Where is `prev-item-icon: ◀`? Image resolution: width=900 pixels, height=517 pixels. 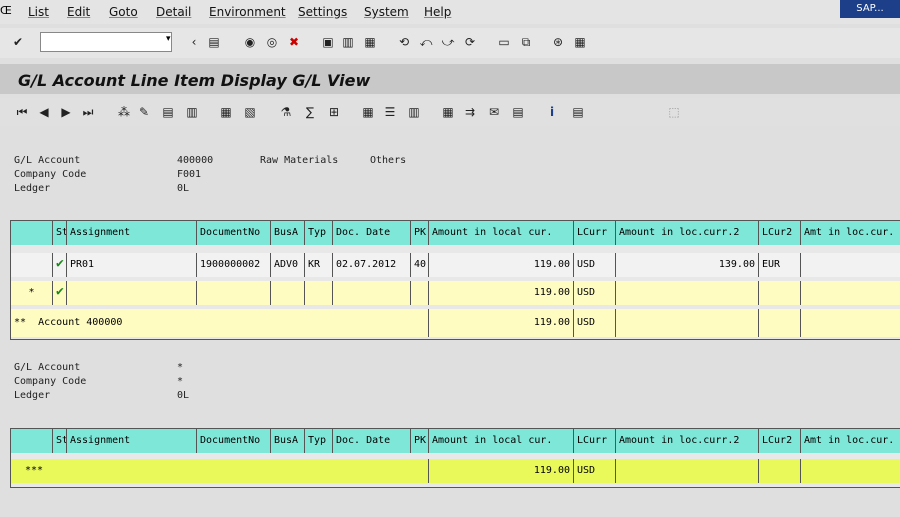 prev-item-icon: ◀ is located at coordinates (44, 112).